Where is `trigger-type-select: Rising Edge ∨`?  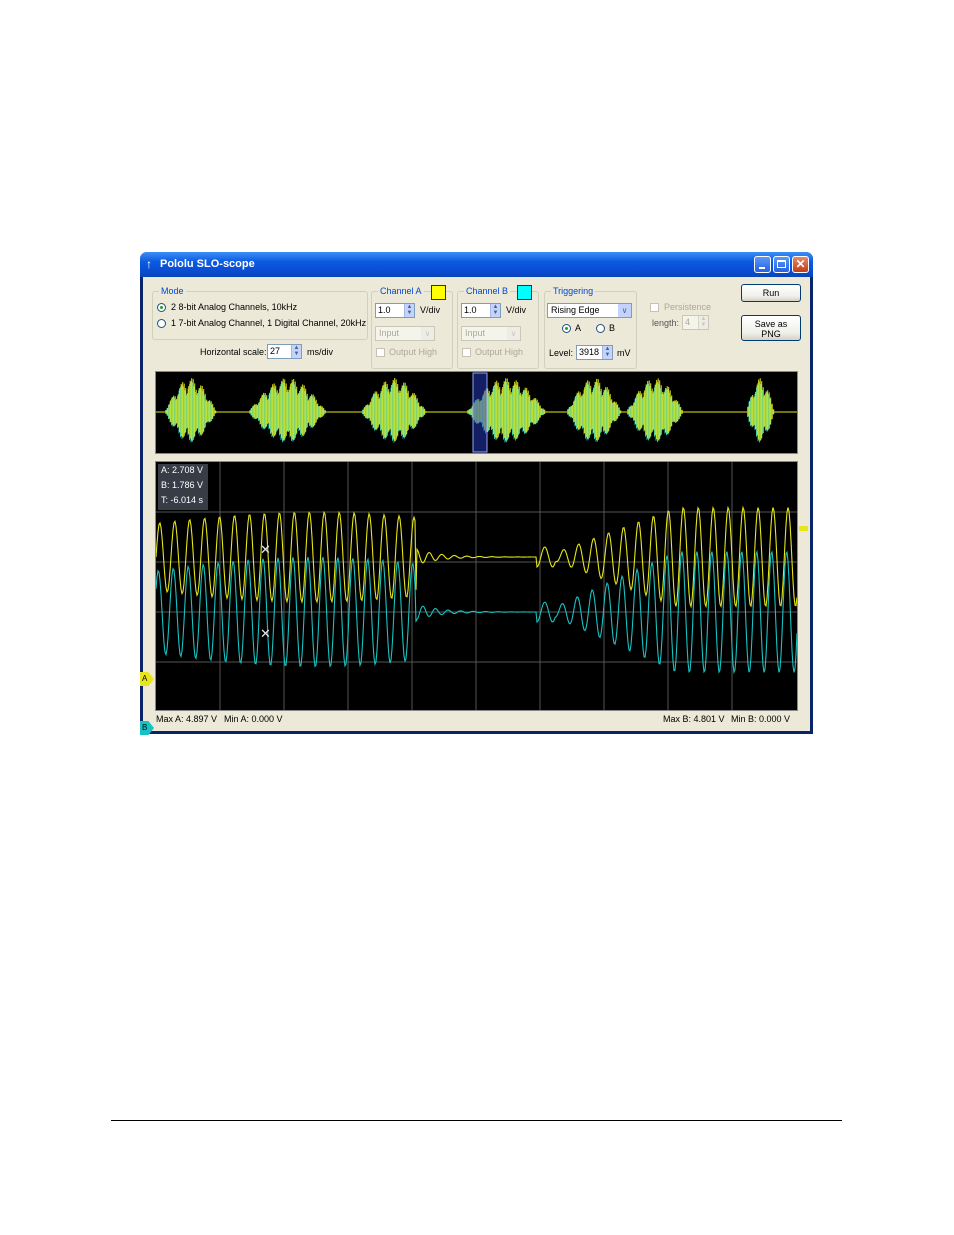
trigger-type-select: Rising Edge ∨ is located at coordinates (589, 310).